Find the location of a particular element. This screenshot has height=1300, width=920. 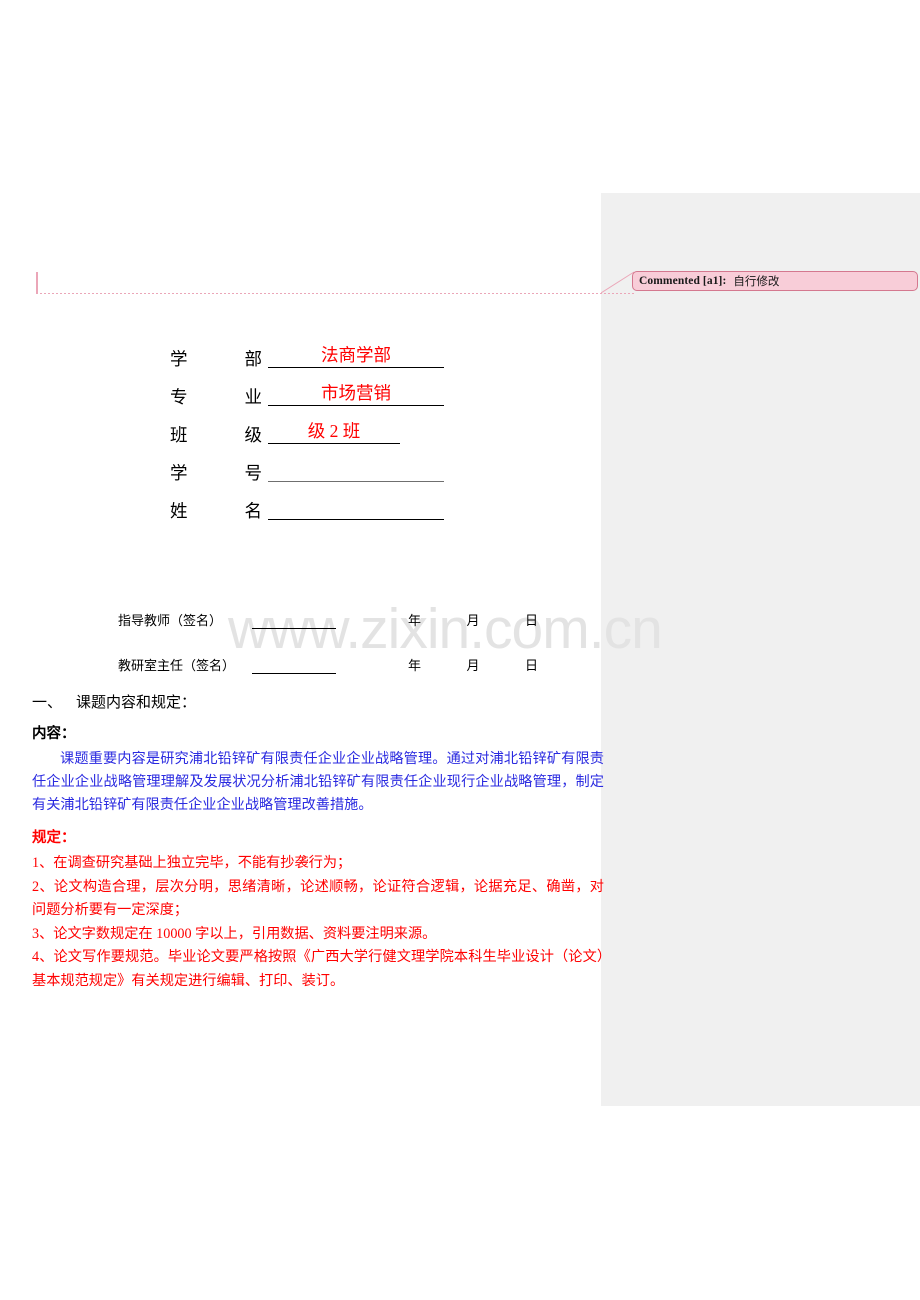

signature-label-advisor: 指导教师（签名） is located at coordinates (170, 620).